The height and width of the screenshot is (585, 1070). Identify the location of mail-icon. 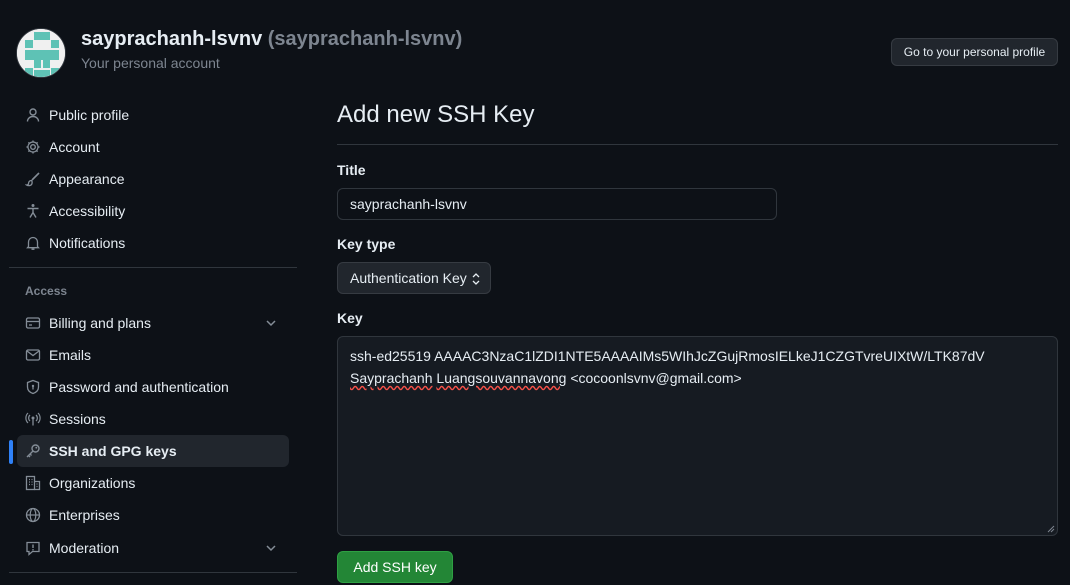
(33, 355).